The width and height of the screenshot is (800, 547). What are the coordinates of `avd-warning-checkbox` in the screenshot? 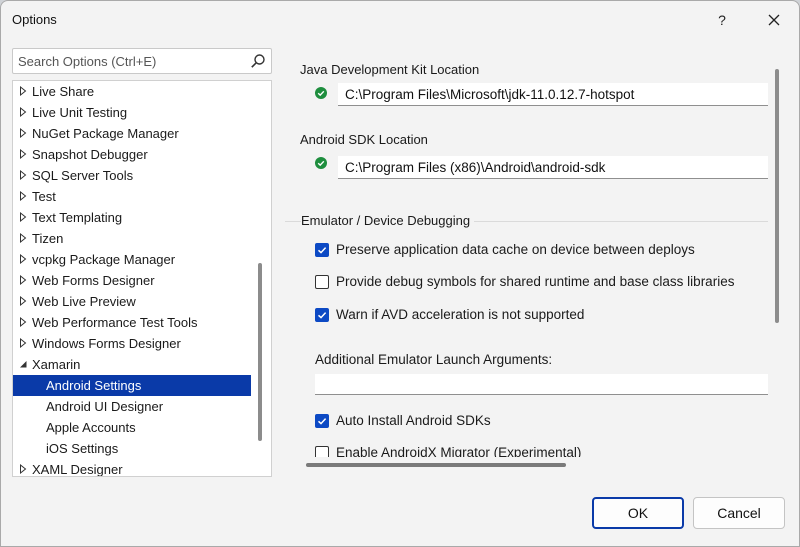 It's located at (322, 315).